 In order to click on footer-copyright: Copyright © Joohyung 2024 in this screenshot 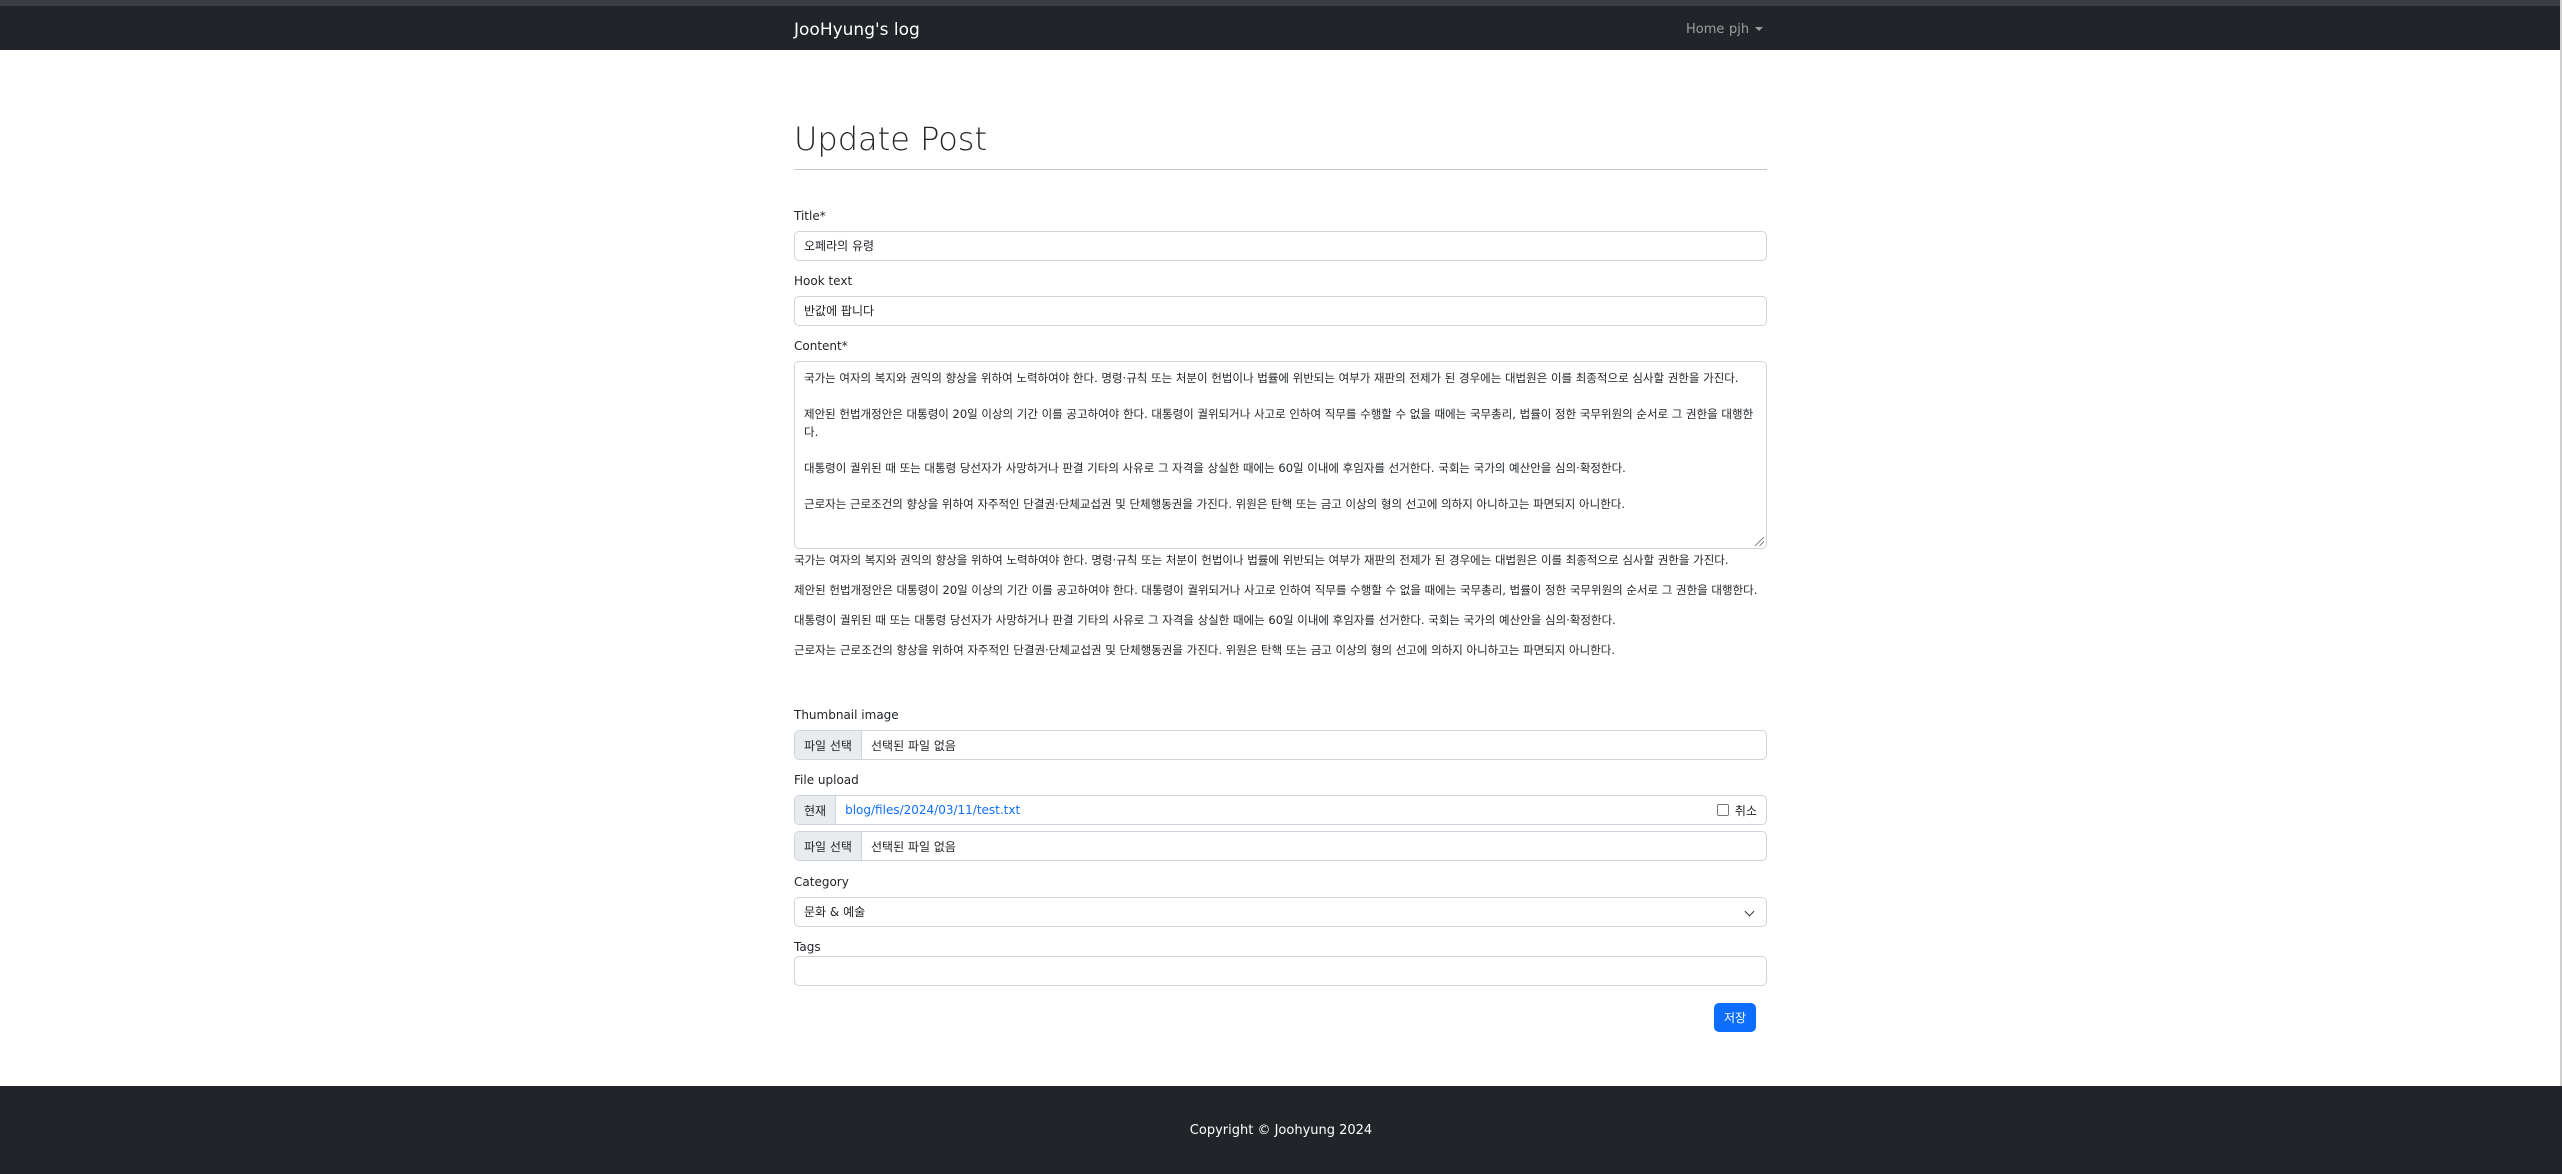, I will do `click(1281, 1130)`.